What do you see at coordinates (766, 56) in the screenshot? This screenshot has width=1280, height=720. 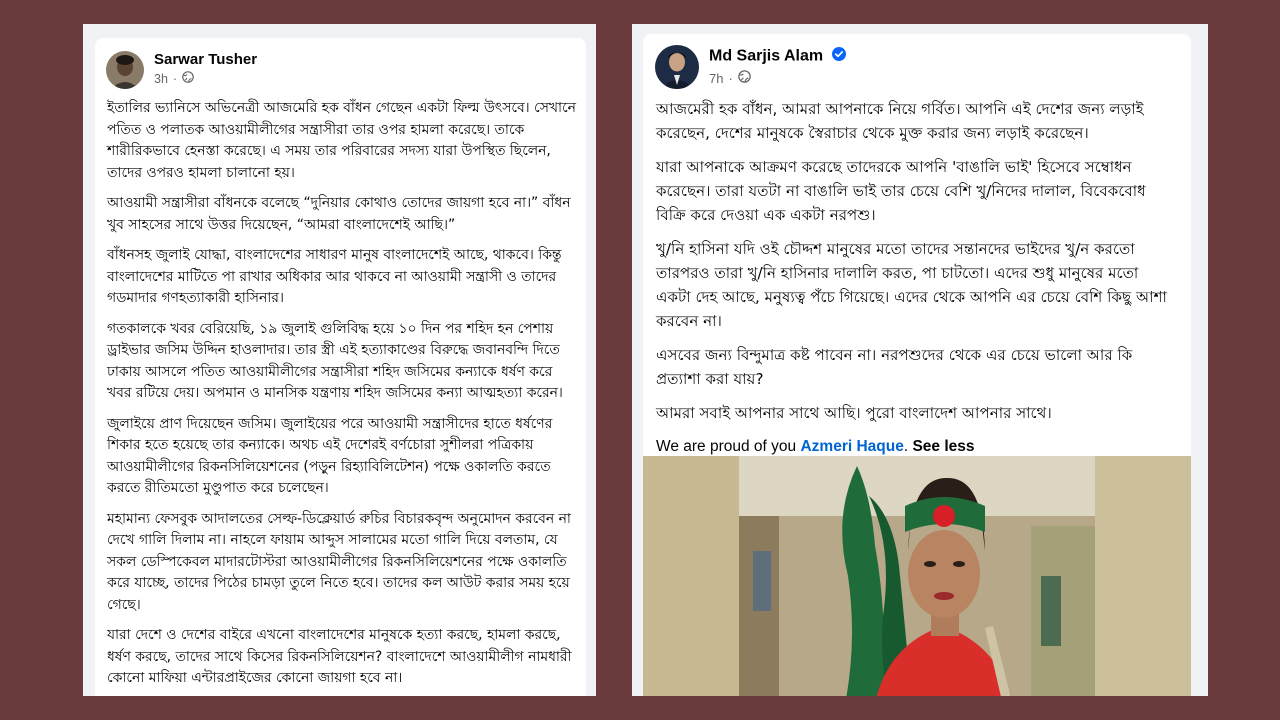 I see `author-name-text: Md Sarjis Alam` at bounding box center [766, 56].